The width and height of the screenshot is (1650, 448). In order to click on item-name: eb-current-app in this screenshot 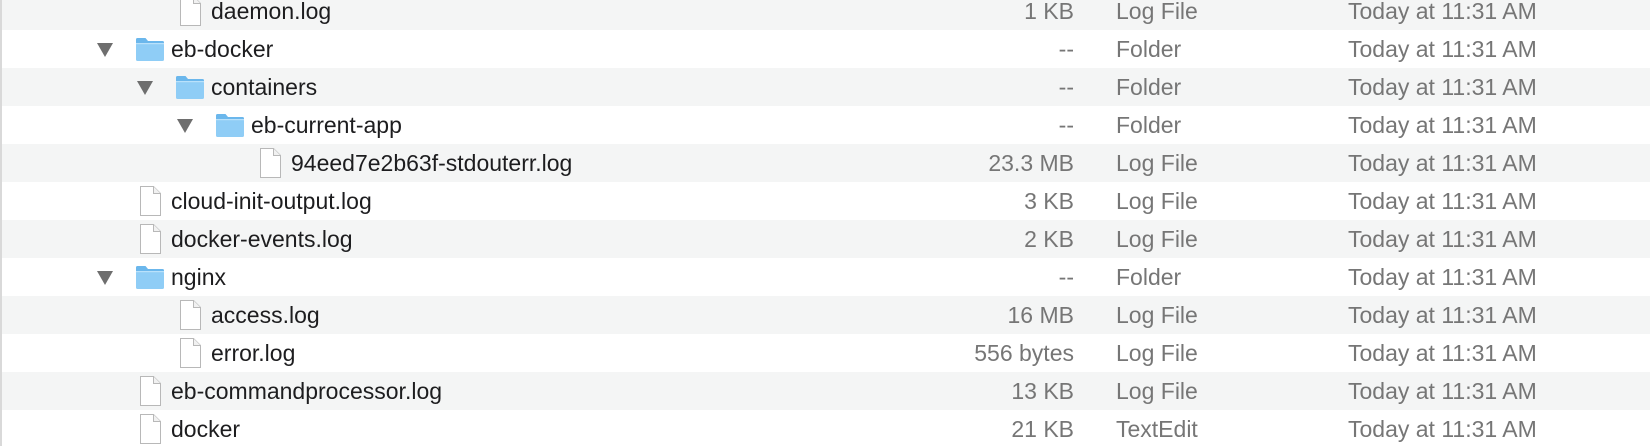, I will do `click(326, 125)`.